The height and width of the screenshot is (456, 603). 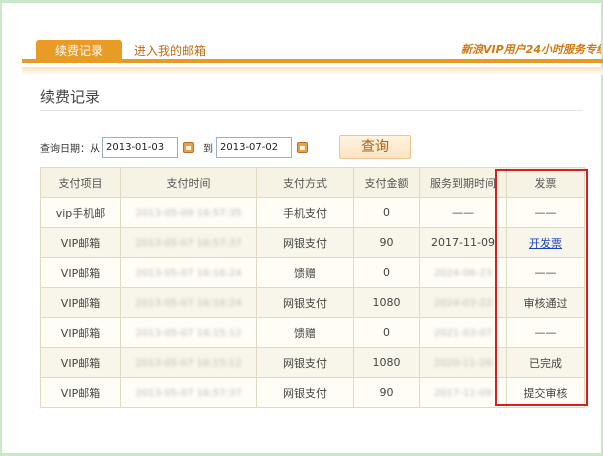 What do you see at coordinates (188, 182) in the screenshot?
I see `header-payment-time: 支付时间` at bounding box center [188, 182].